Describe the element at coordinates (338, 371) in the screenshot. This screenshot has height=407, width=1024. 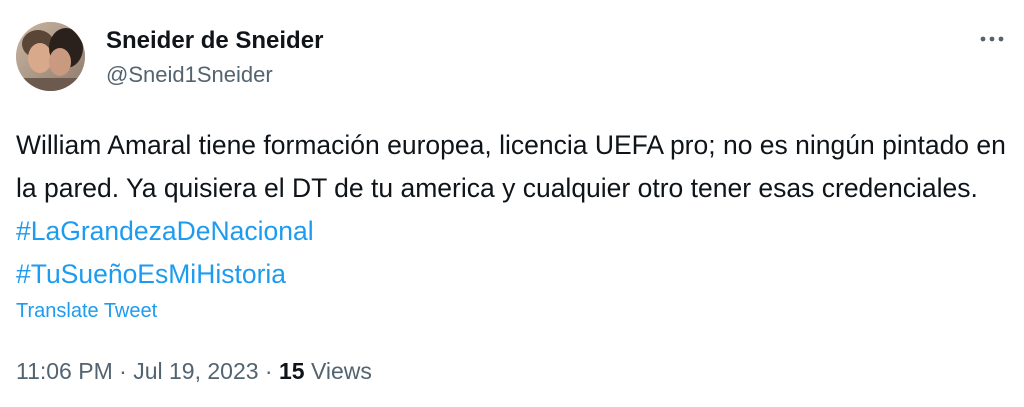
I see `views-label: Views` at that location.